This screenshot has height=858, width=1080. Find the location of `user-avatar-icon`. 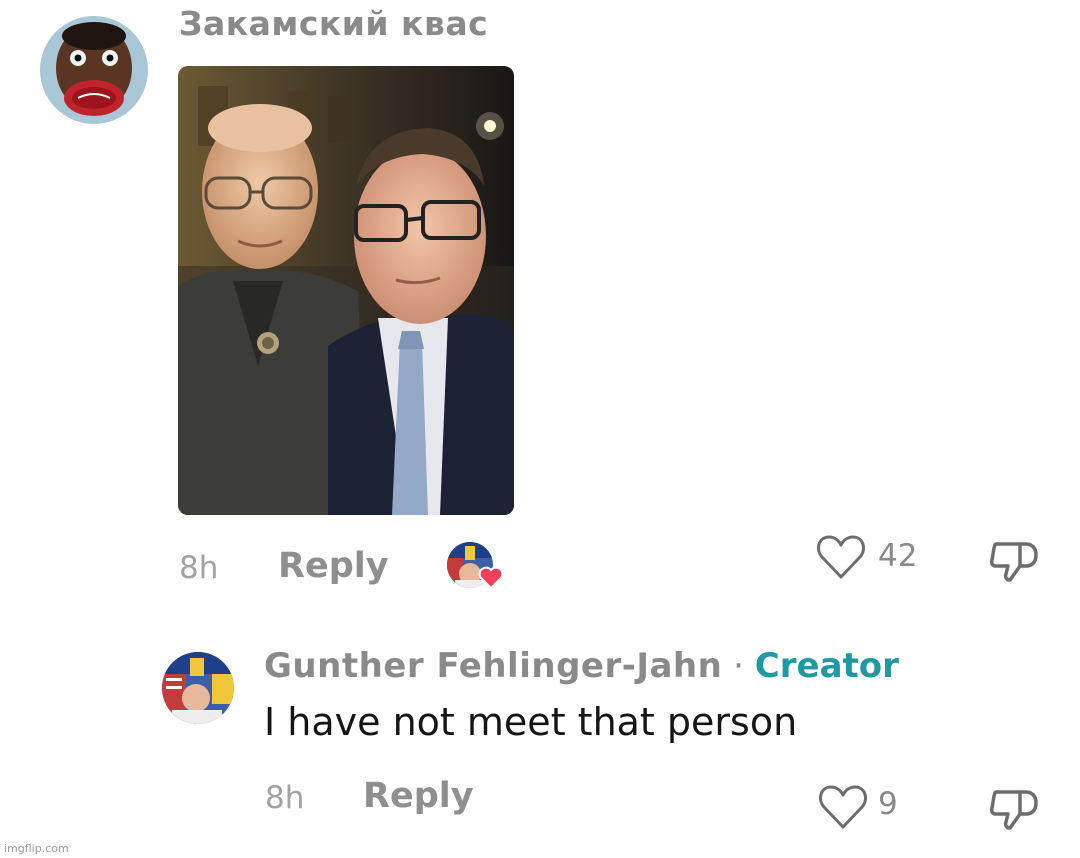

user-avatar-icon is located at coordinates (94, 70).